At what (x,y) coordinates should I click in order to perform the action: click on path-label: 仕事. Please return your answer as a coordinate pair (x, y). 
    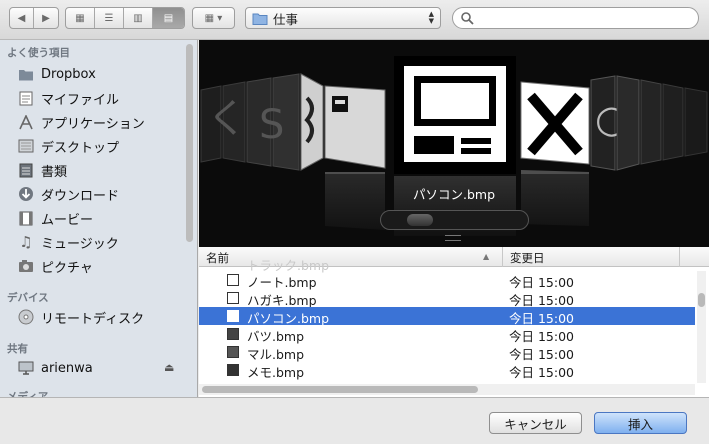
    Looking at the image, I should click on (286, 19).